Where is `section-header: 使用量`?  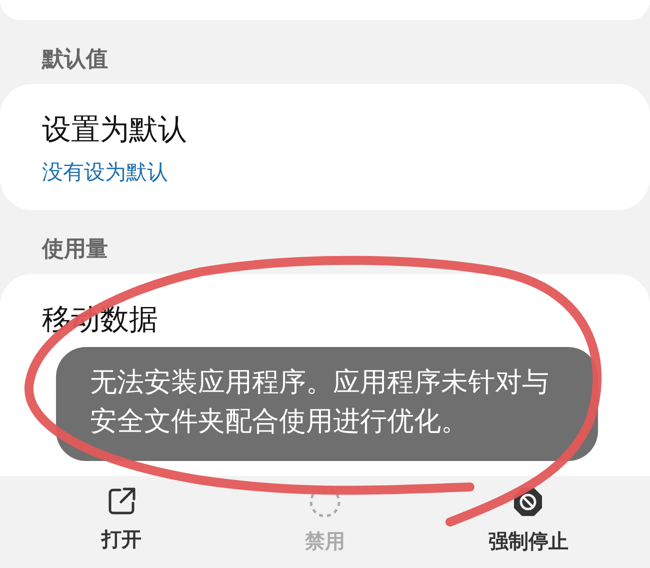 section-header: 使用量 is located at coordinates (74, 250).